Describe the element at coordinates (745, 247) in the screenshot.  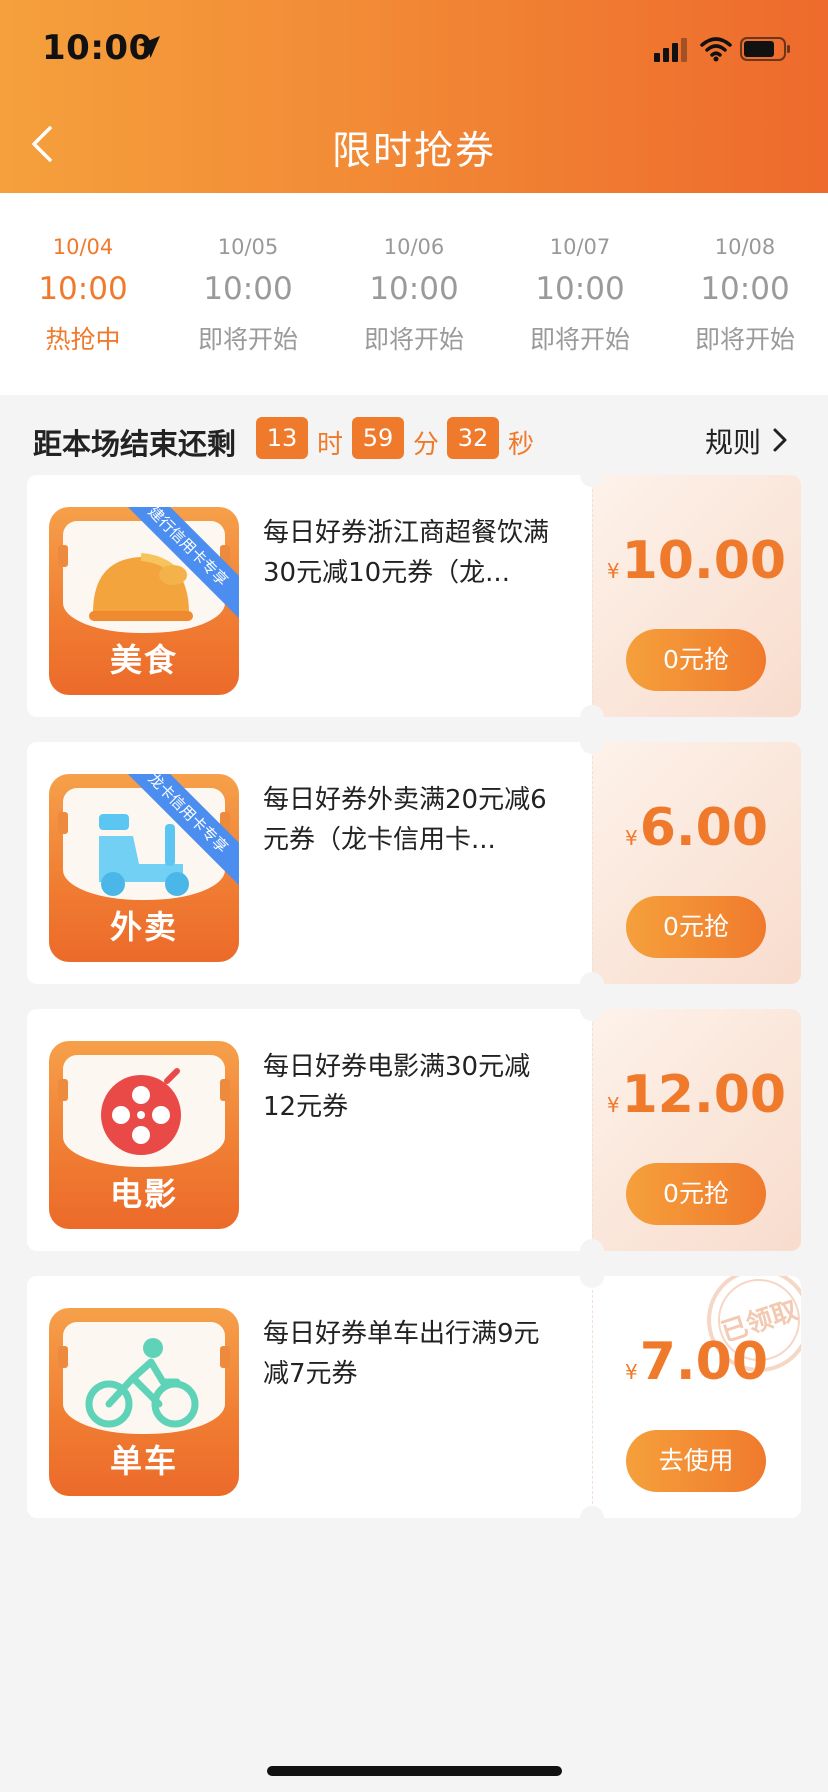
I see `tab-date: 10/08` at that location.